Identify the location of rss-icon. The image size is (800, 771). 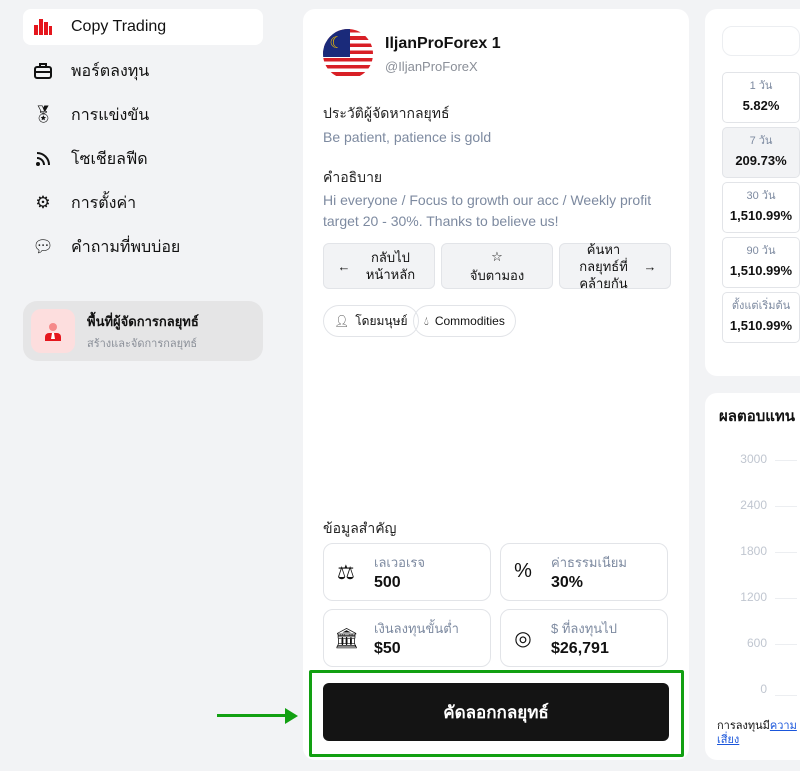
(43, 159).